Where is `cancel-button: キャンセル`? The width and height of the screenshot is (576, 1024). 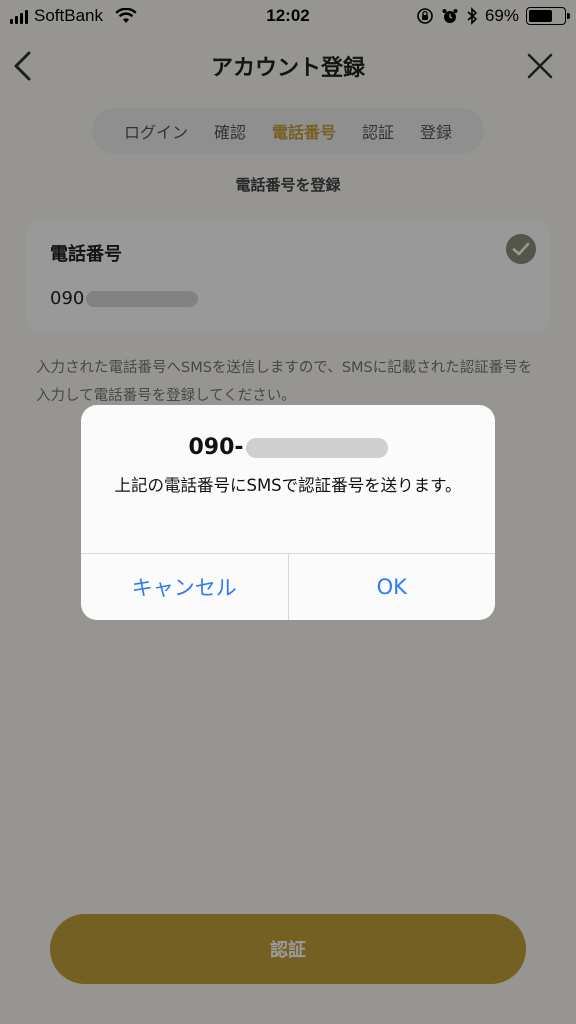
cancel-button: キャンセル is located at coordinates (184, 587).